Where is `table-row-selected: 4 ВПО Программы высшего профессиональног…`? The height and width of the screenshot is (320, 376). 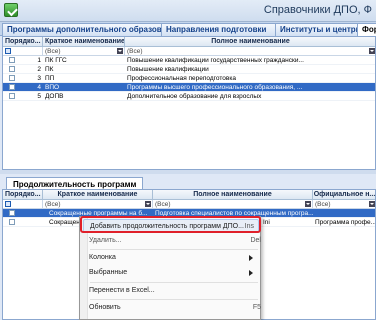 table-row-selected: 4 ВПО Программы высшего профессиональног… is located at coordinates (189, 87).